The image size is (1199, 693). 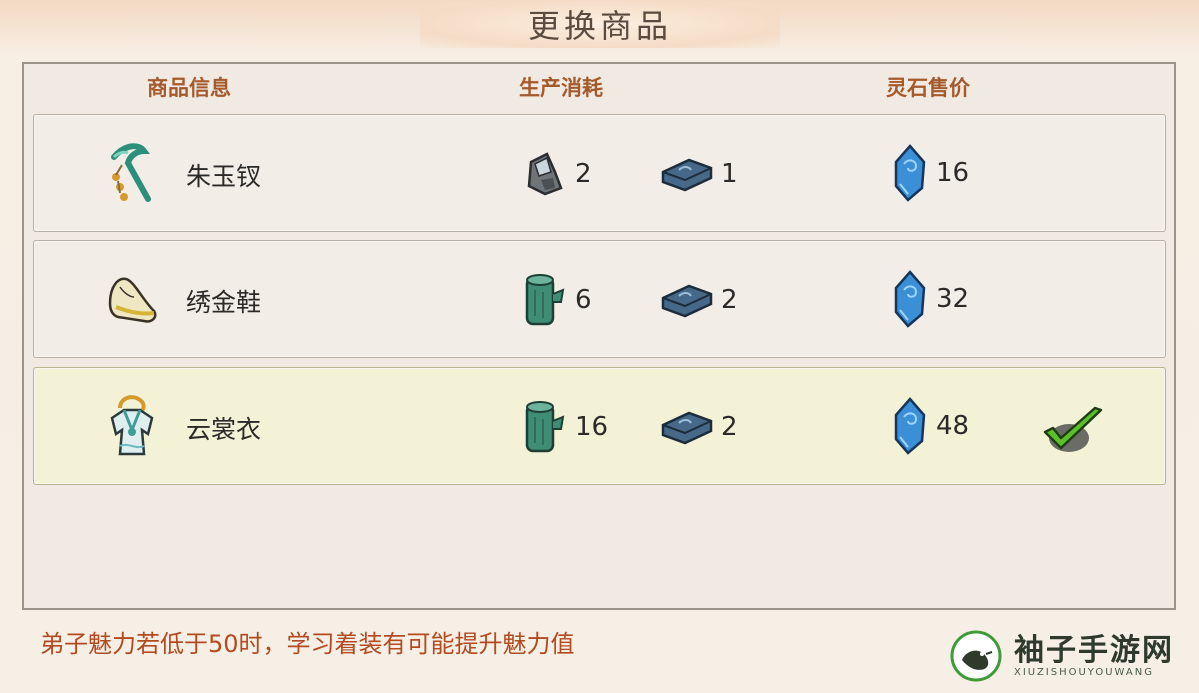 I want to click on checkmark-icon, so click(x=1073, y=429).